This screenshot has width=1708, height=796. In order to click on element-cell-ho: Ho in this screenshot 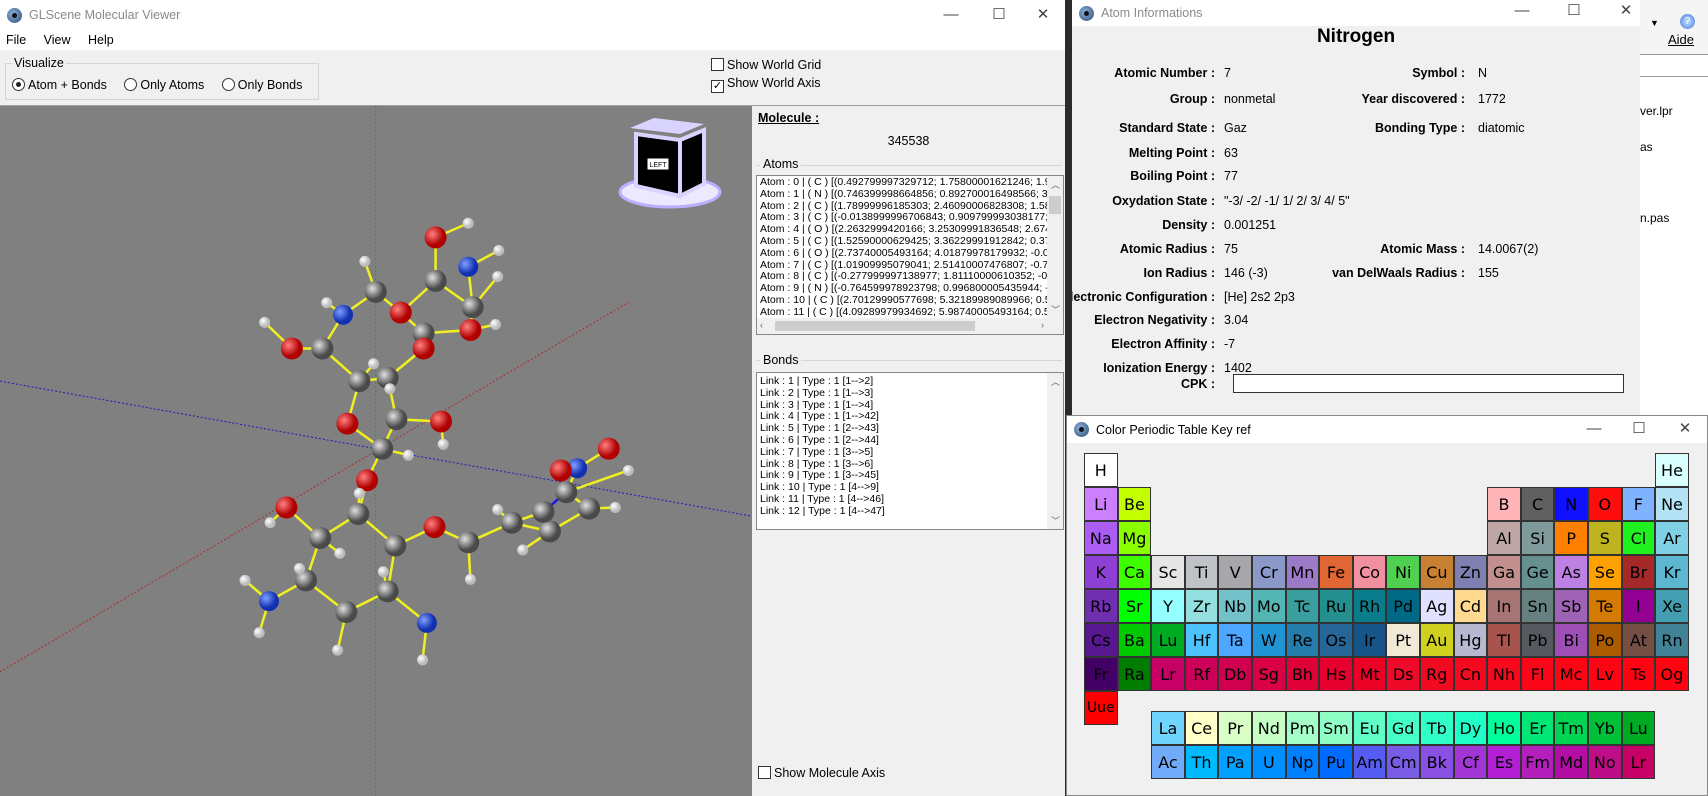, I will do `click(1504, 728)`.